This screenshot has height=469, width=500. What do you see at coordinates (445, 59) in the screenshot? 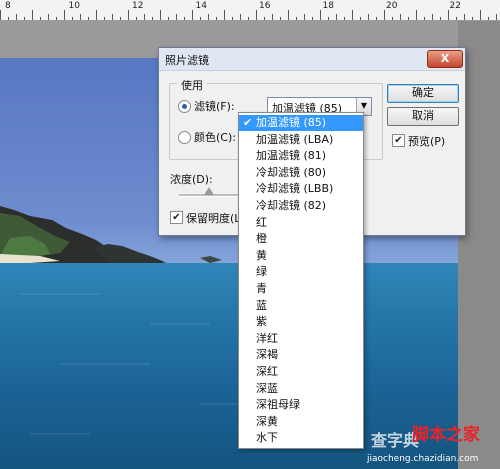
I see `close-button: X` at bounding box center [445, 59].